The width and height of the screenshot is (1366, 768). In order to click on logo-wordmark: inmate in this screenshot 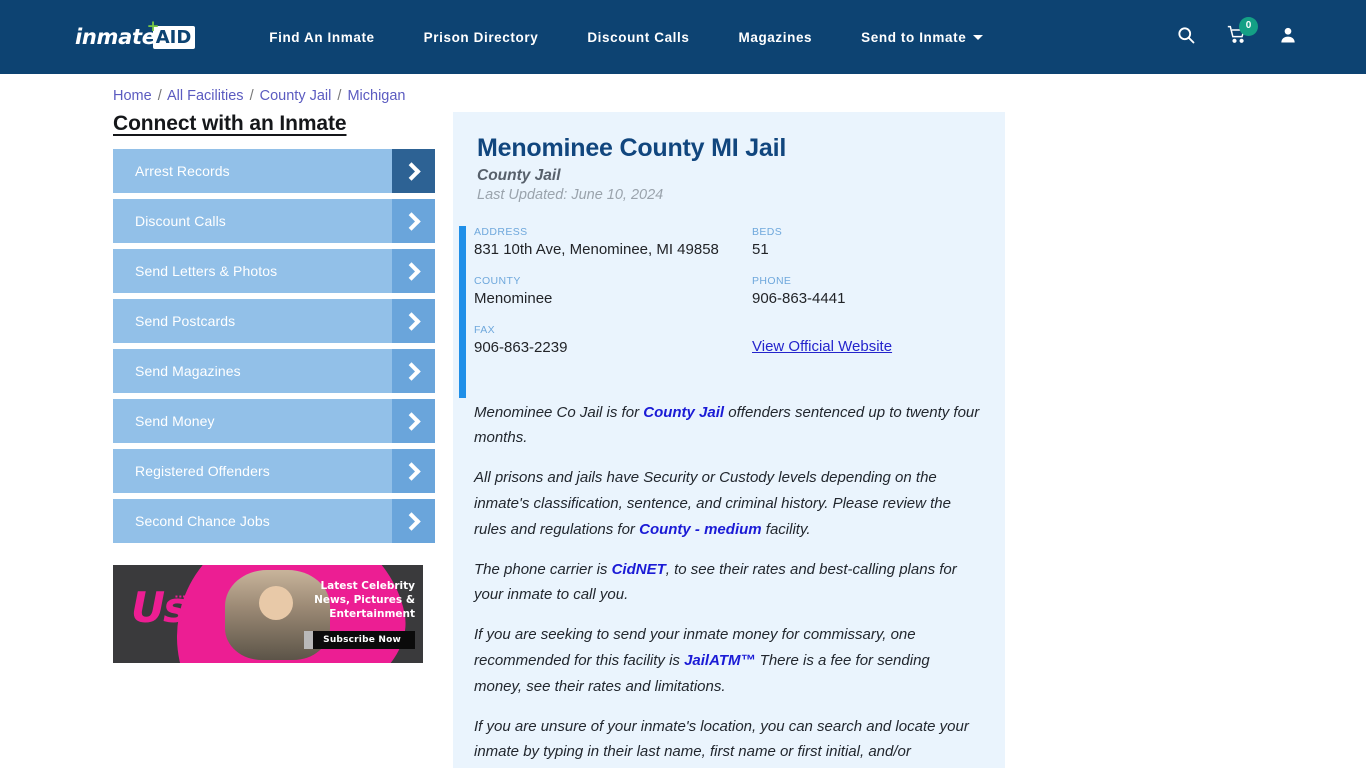, I will do `click(115, 37)`.